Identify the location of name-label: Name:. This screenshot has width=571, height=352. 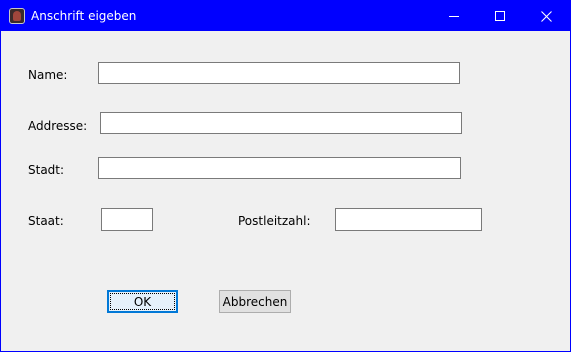
(48, 75).